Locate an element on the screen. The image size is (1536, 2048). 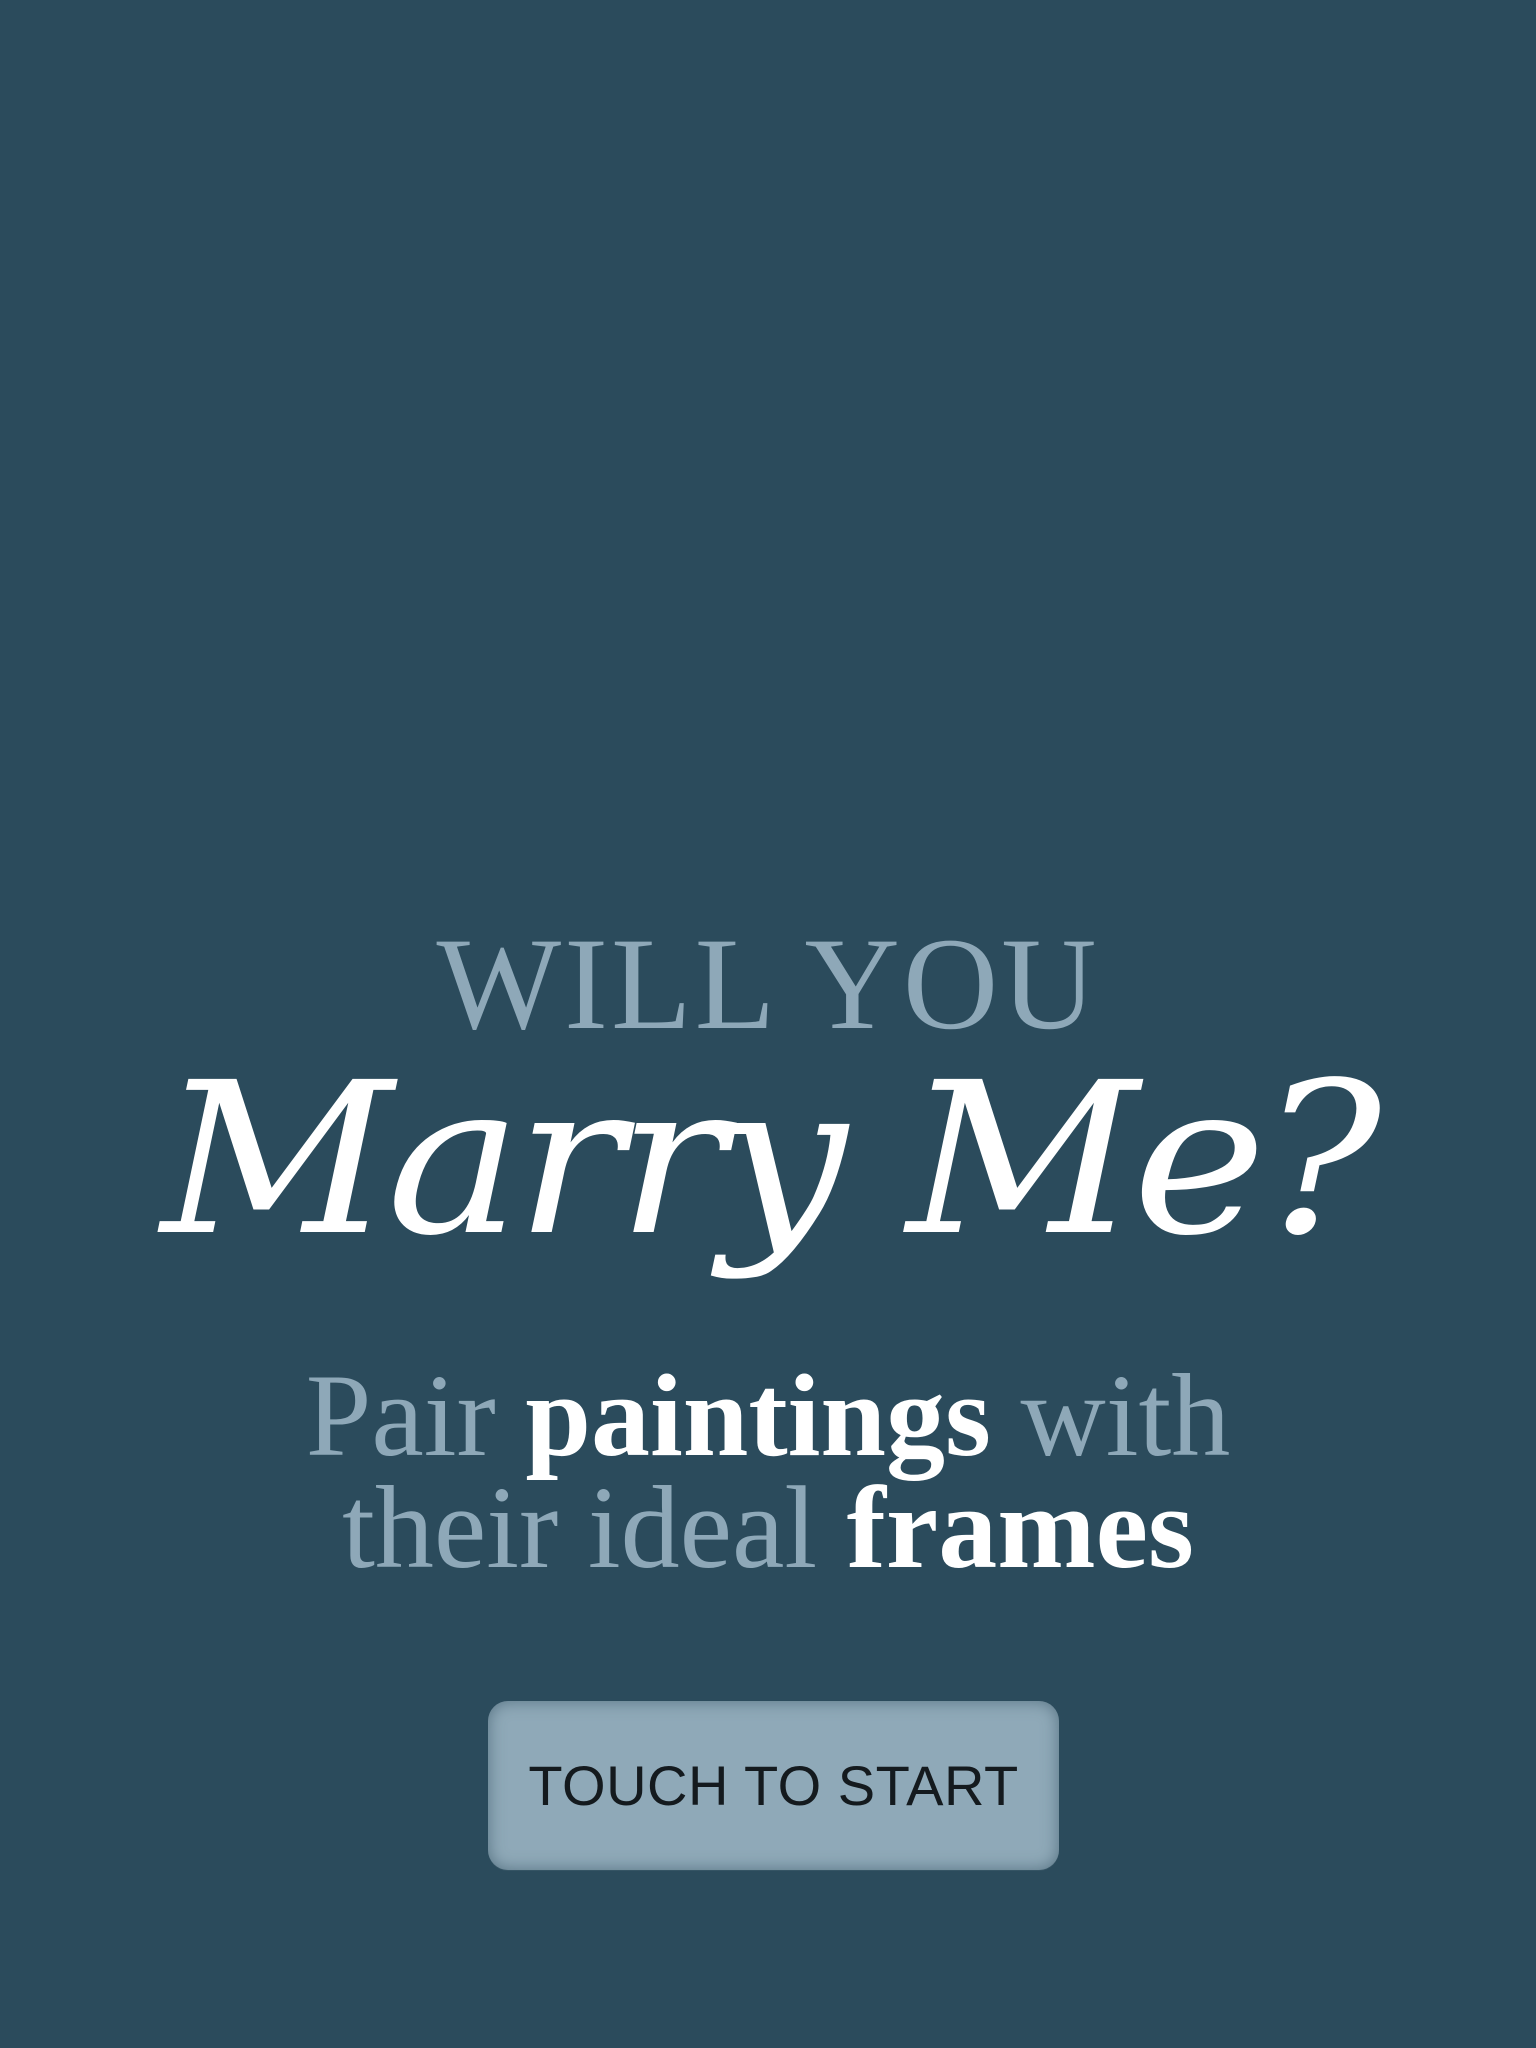
tagline-line-2: their ideal frames is located at coordinates (768, 1528).